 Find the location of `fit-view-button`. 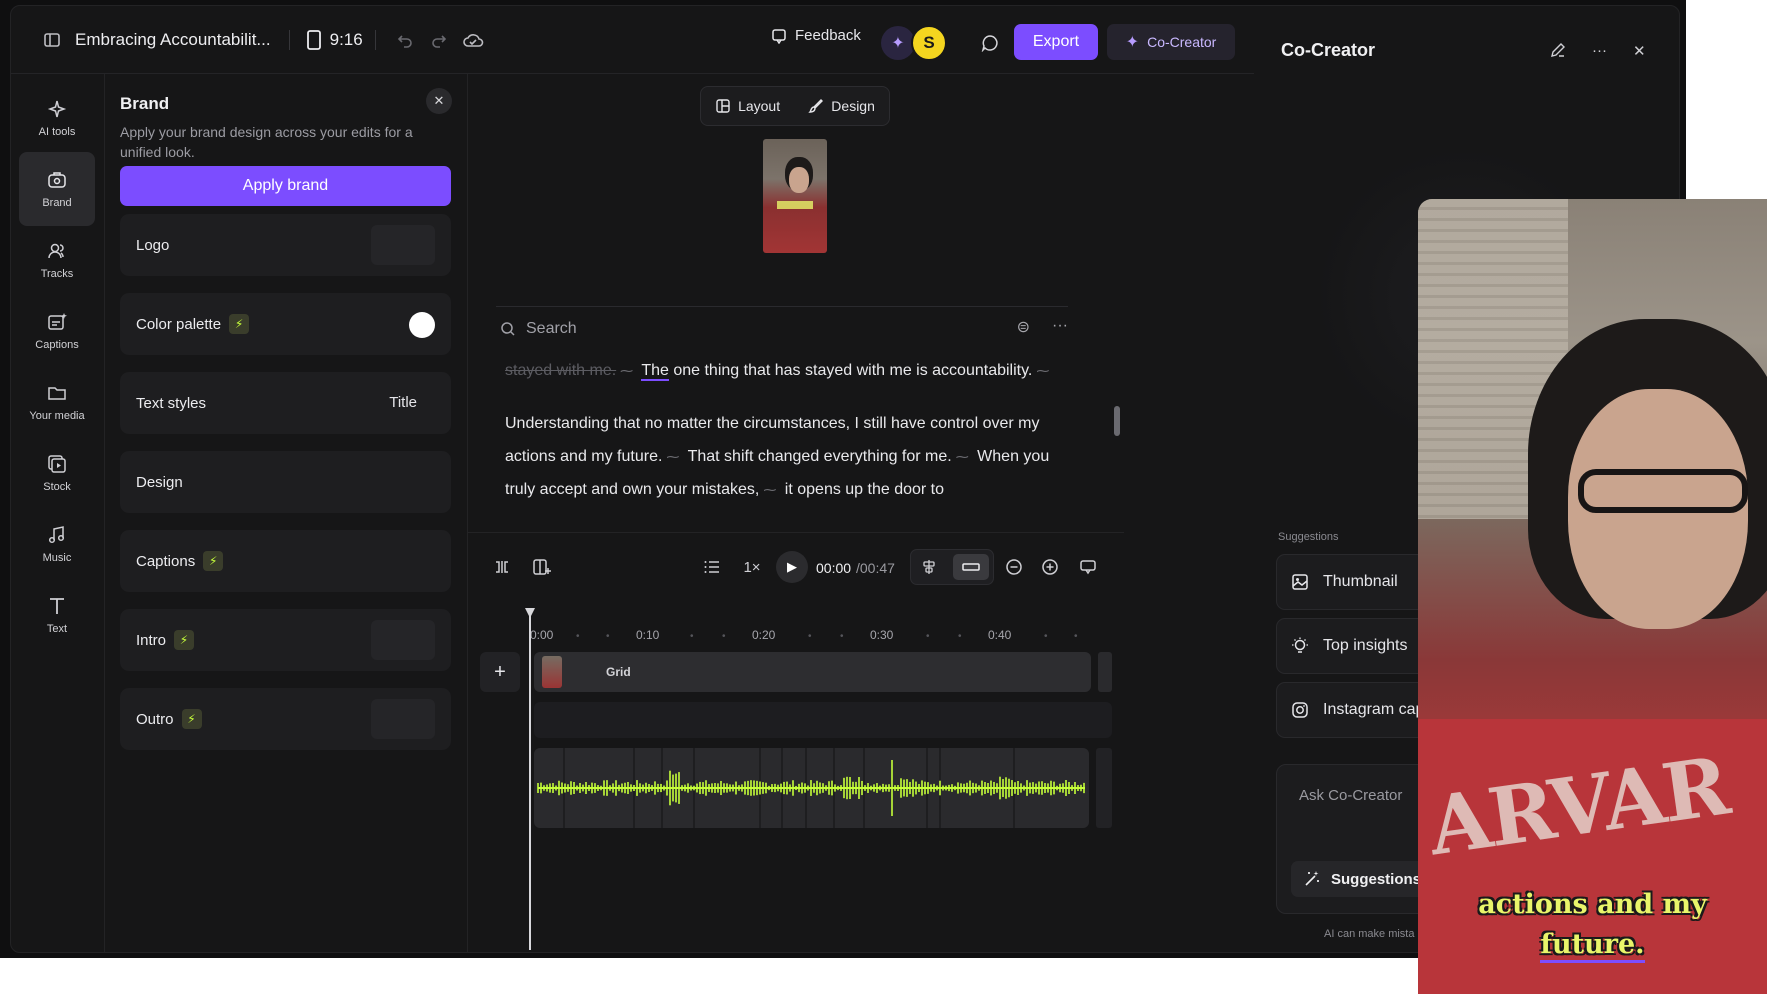

fit-view-button is located at coordinates (971, 567).